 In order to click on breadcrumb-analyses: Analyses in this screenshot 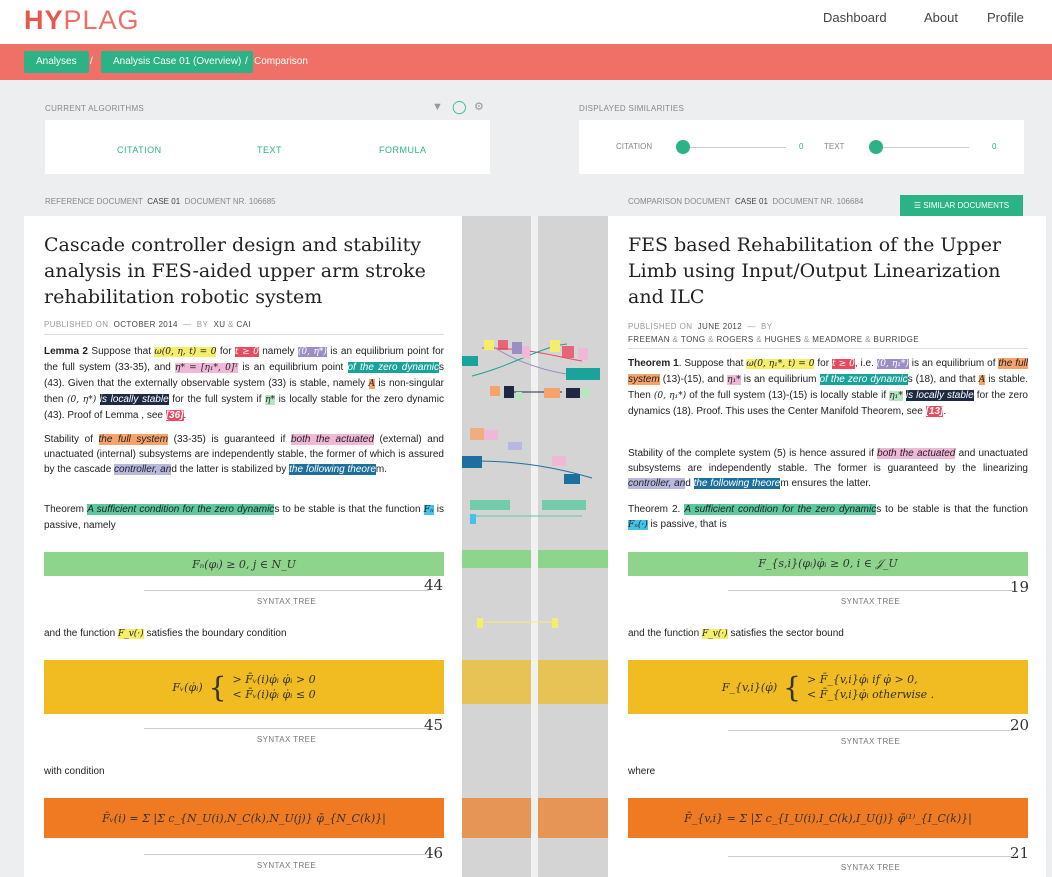, I will do `click(56, 62)`.